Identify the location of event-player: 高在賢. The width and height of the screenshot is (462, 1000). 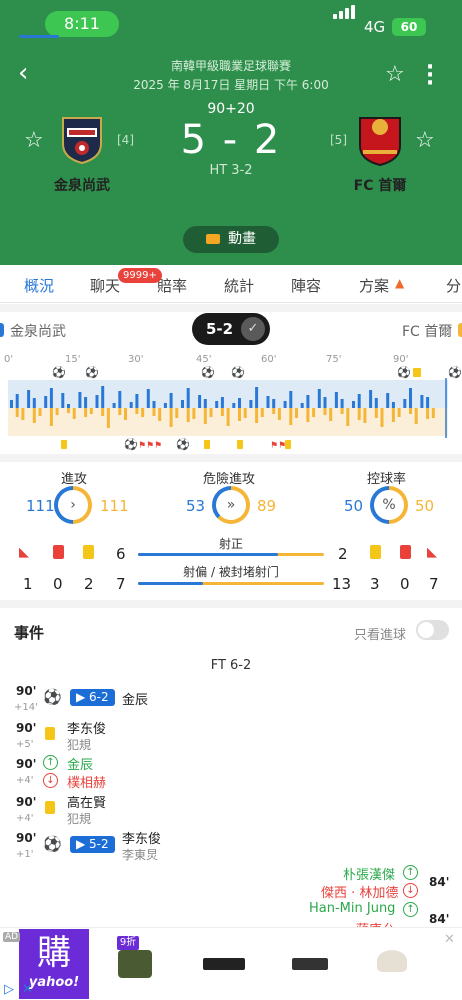
(86, 801).